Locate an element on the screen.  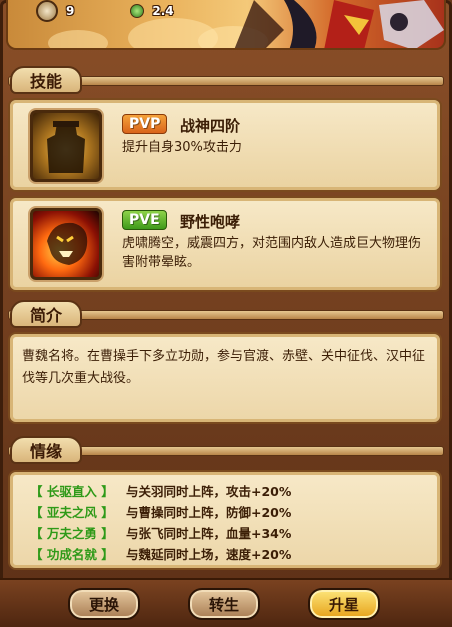
hero-portrait-art is located at coordinates (339, 24).